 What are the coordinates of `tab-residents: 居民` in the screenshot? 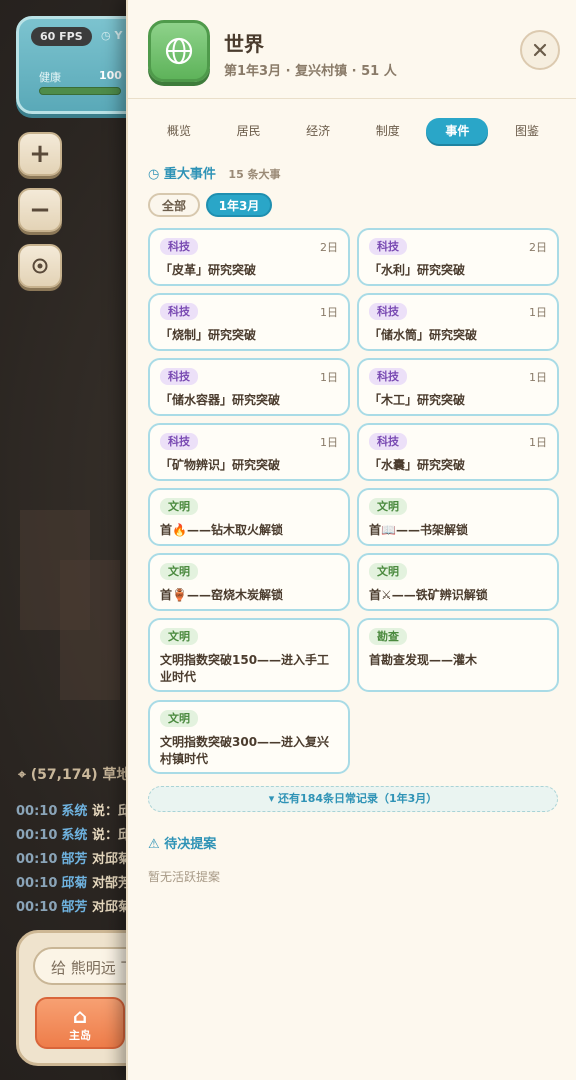 It's located at (249, 131).